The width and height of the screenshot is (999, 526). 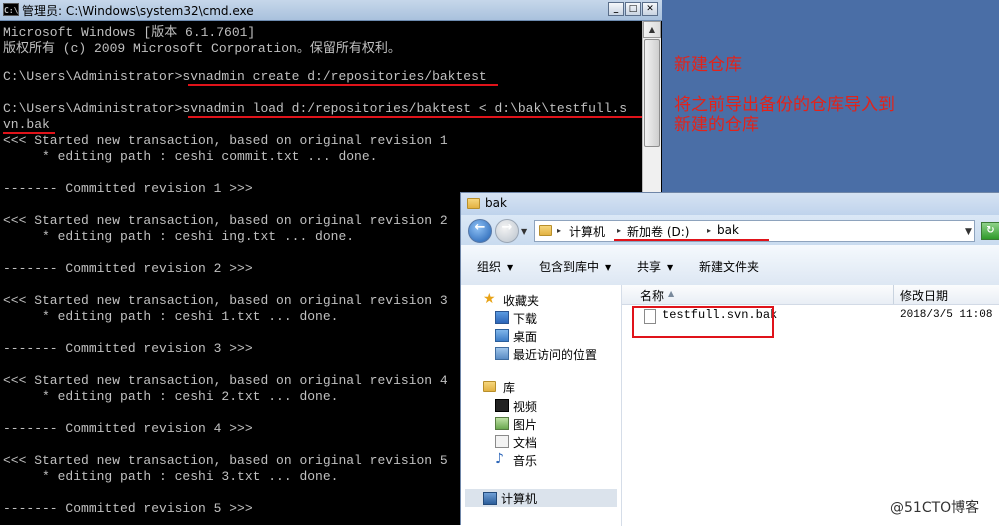 I want to click on address-dropdown-icon: ▼, so click(x=968, y=232).